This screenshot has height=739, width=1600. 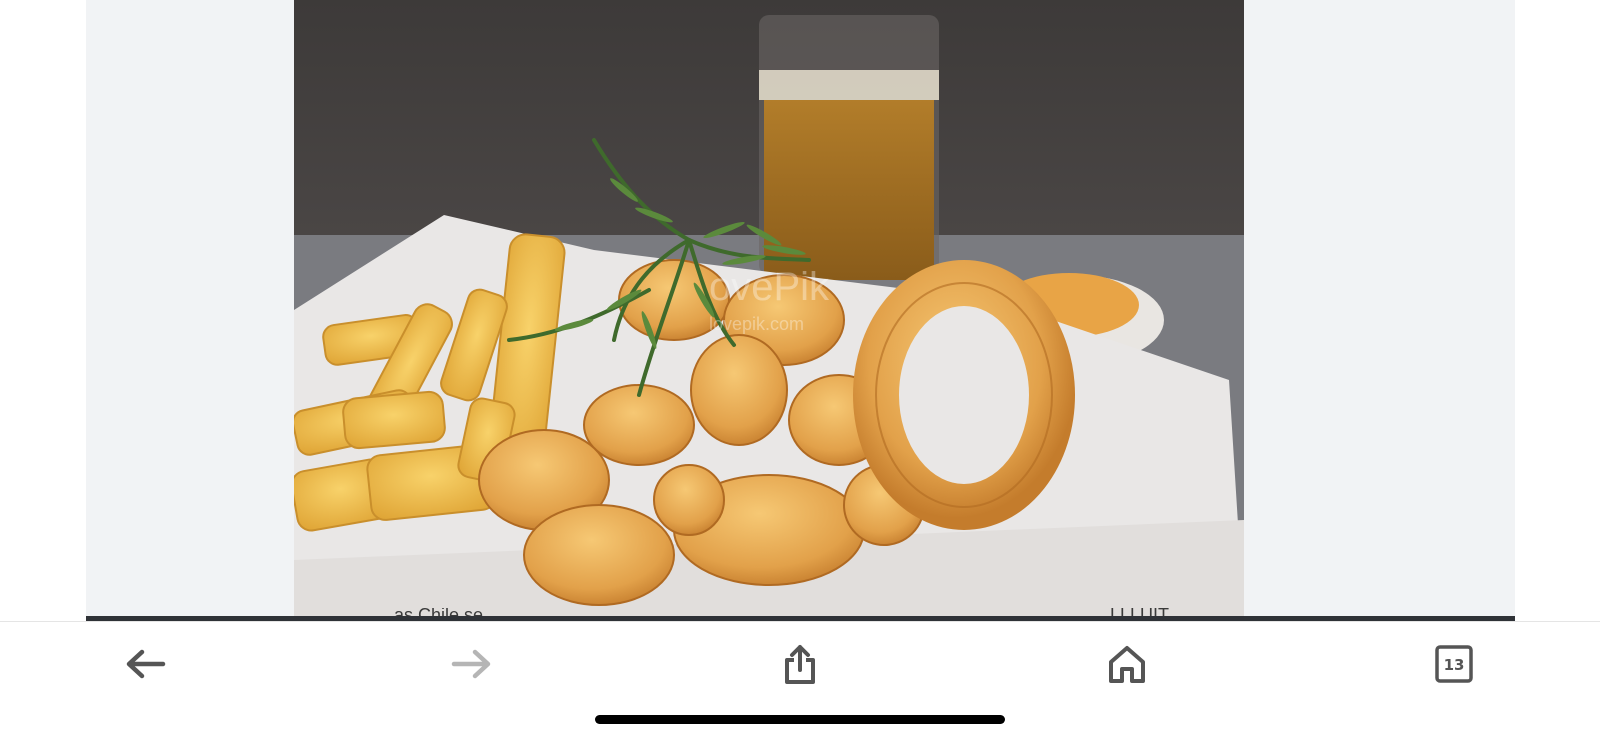 I want to click on home-indicator, so click(x=800, y=719).